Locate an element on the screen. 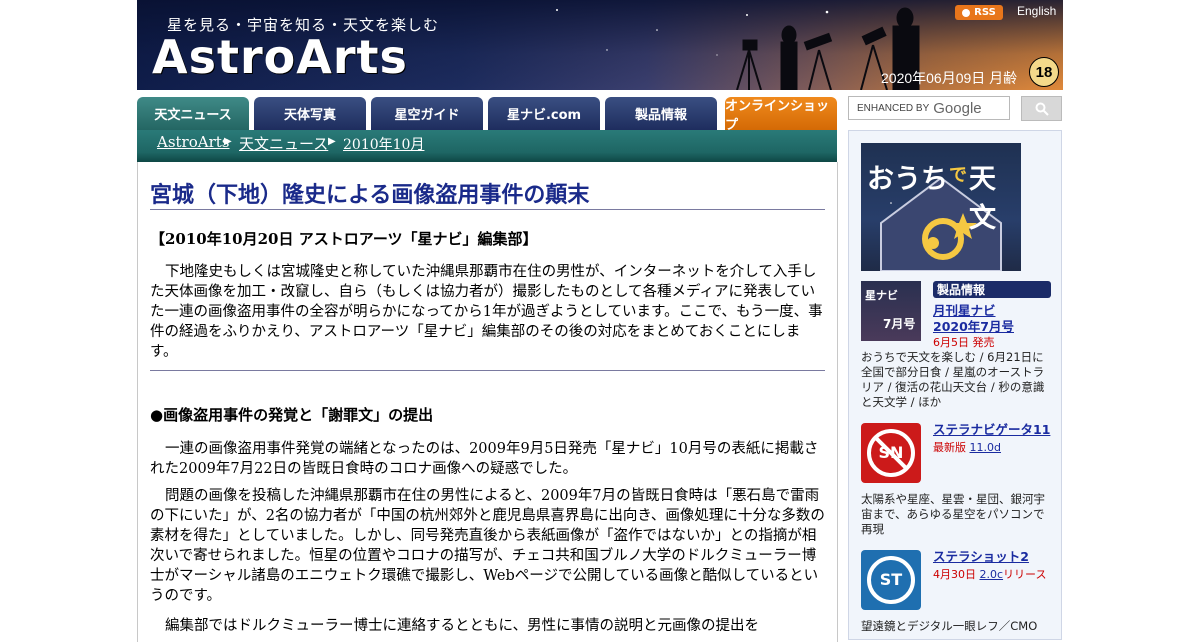  hoshinavi-thumbnail: 星ナビ 7月号 is located at coordinates (891, 311).